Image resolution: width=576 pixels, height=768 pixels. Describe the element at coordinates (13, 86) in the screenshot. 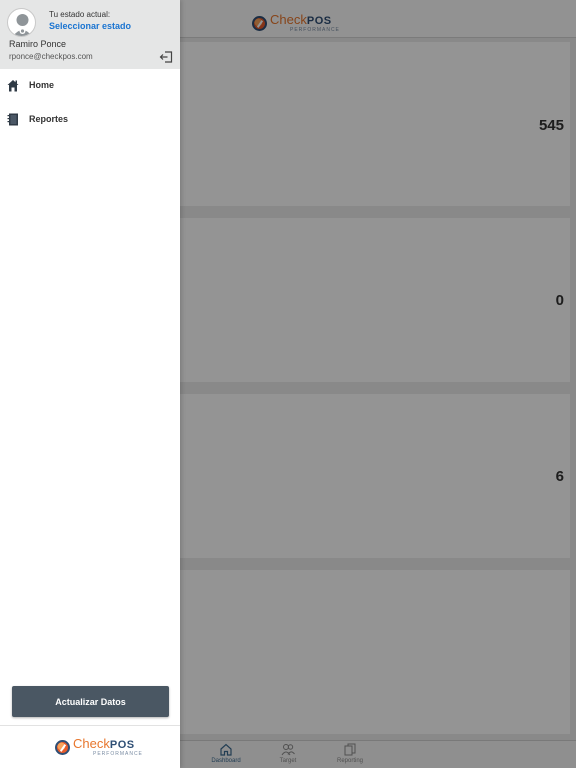

I see `home-icon` at that location.